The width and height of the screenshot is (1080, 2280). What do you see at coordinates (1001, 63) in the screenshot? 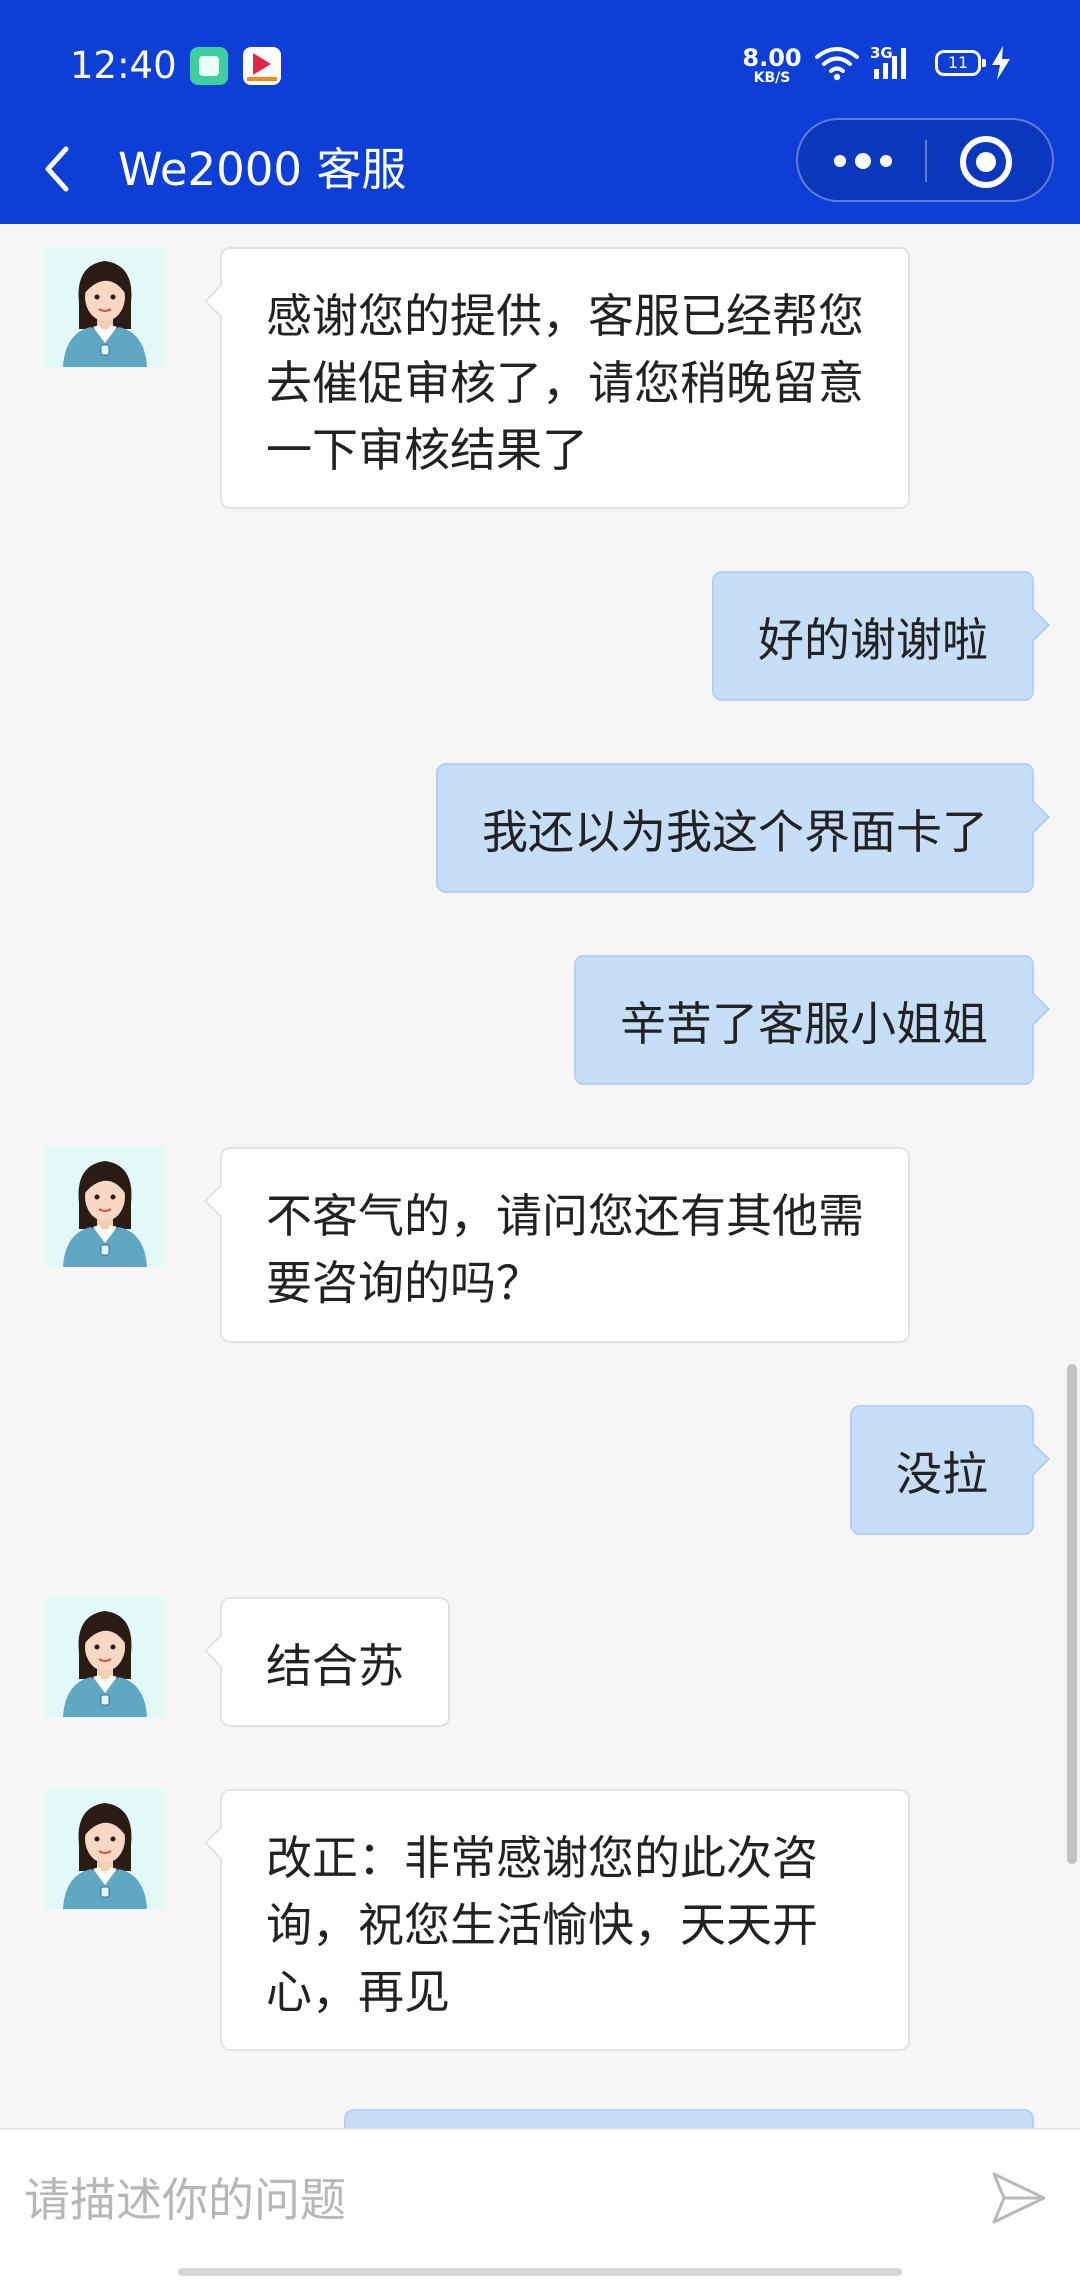
I see `charging-icon` at bounding box center [1001, 63].